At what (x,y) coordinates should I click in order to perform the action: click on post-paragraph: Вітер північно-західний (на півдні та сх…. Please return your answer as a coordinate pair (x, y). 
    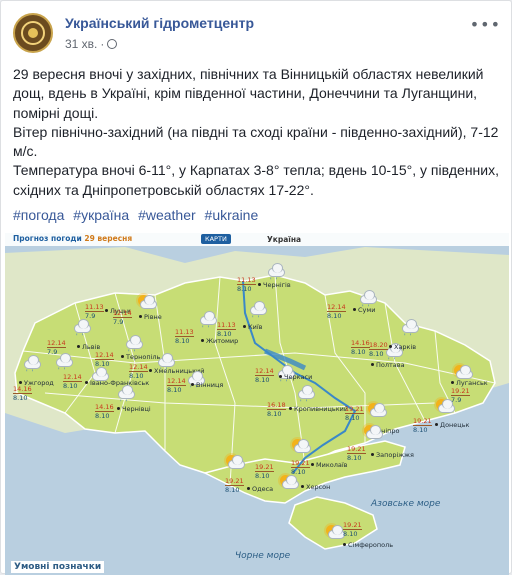
    Looking at the image, I should click on (256, 141).